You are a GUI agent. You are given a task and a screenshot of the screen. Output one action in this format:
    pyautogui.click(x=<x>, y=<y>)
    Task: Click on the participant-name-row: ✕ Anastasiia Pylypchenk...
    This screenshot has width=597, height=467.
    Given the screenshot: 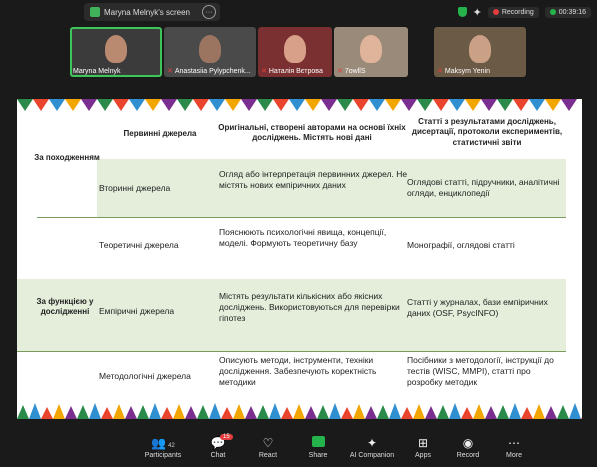 What is the action you would take?
    pyautogui.click(x=209, y=71)
    